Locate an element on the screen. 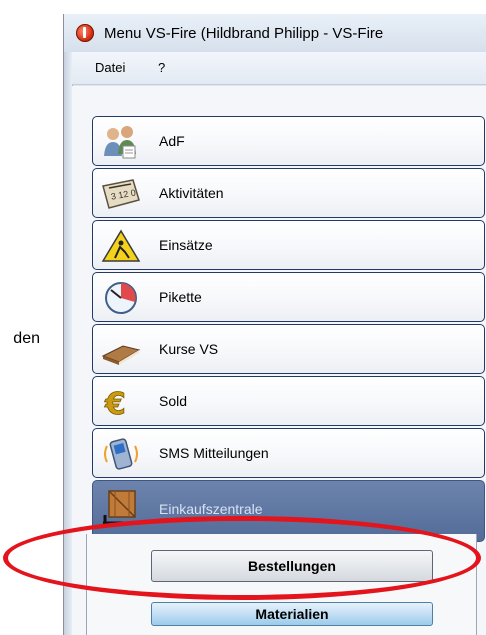  app-logo-icon is located at coordinates (85, 33).